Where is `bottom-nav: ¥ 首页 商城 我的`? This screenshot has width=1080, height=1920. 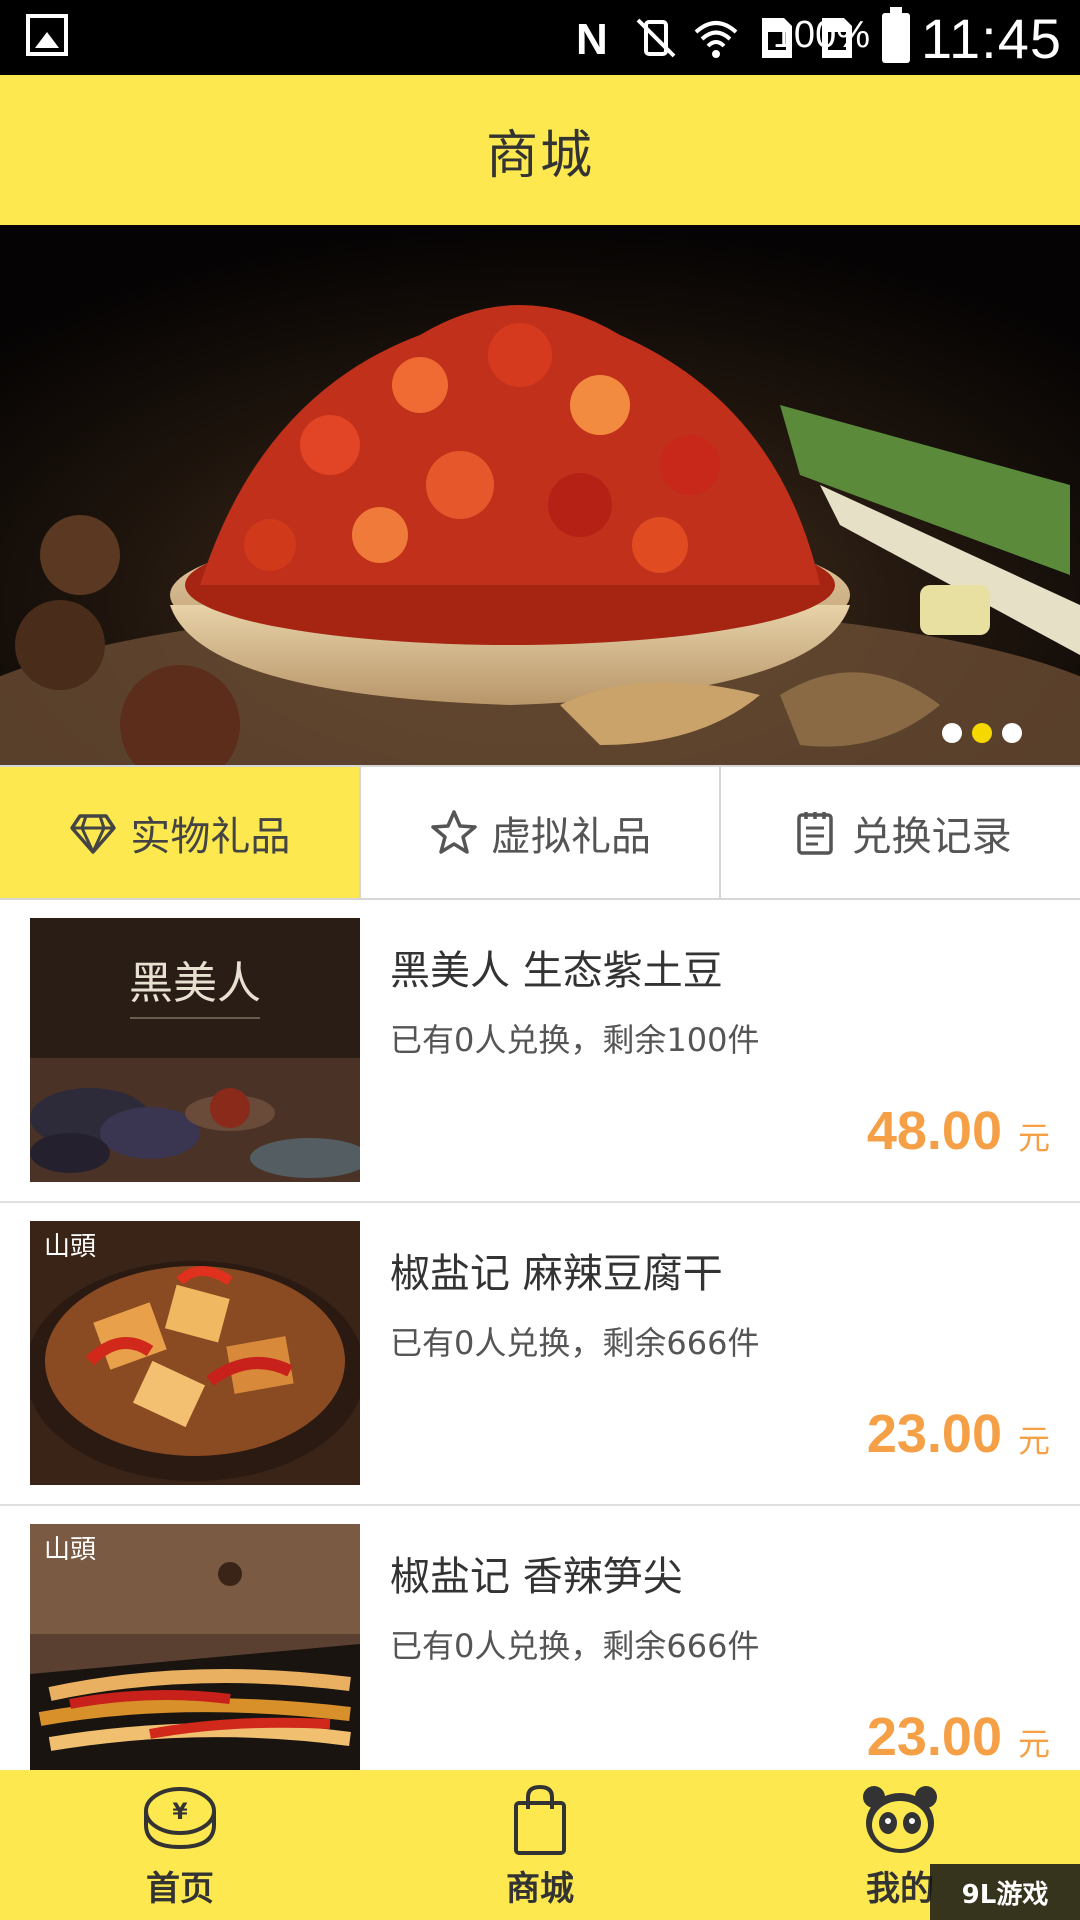
bottom-nav: ¥ 首页 商城 我的 is located at coordinates (540, 1845).